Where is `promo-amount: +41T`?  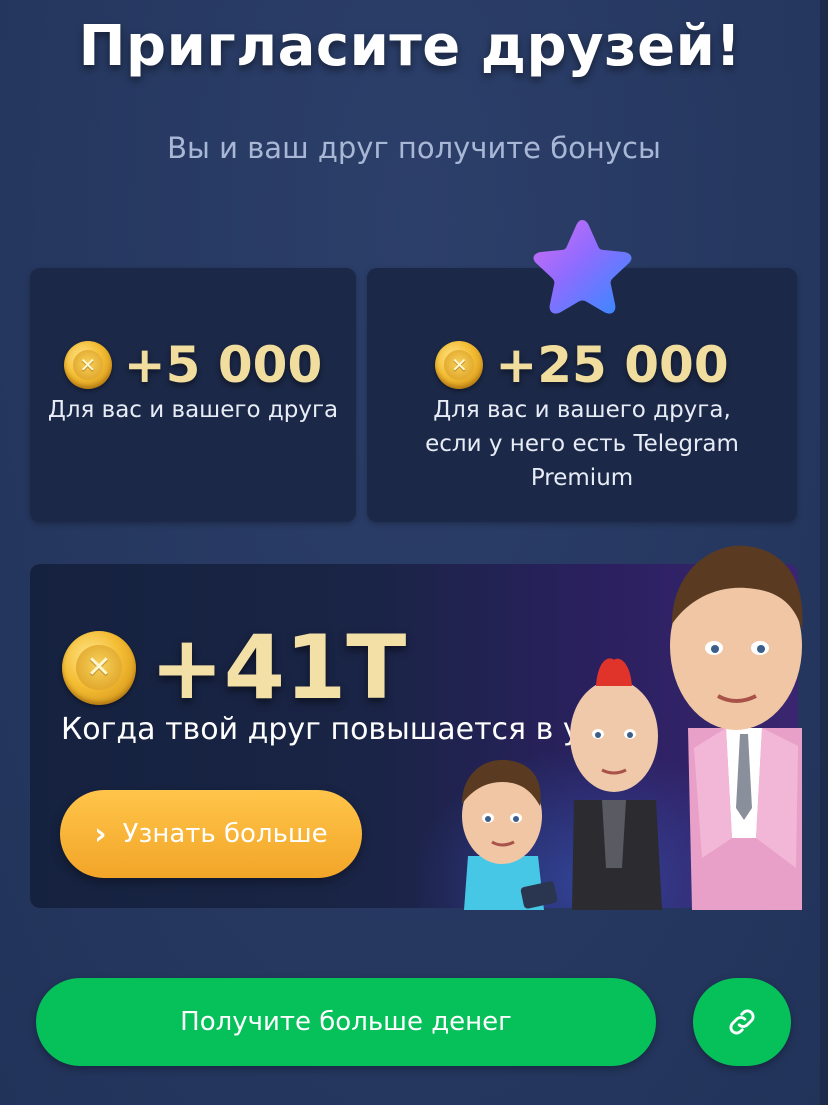
promo-amount: +41T is located at coordinates (278, 667).